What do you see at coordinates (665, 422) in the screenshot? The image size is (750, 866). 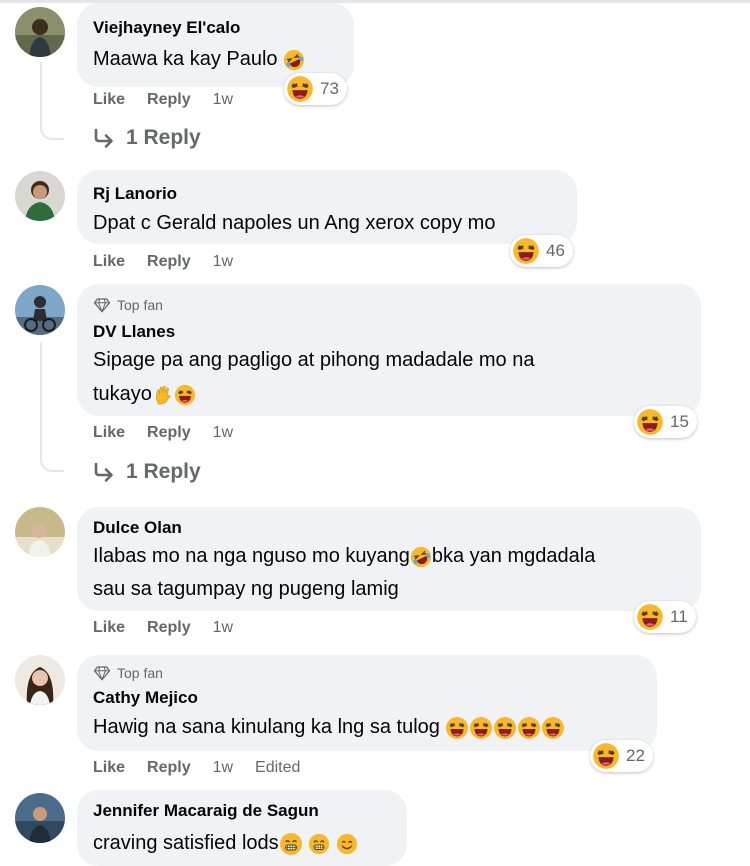 I see `reaction-count: 15` at bounding box center [665, 422].